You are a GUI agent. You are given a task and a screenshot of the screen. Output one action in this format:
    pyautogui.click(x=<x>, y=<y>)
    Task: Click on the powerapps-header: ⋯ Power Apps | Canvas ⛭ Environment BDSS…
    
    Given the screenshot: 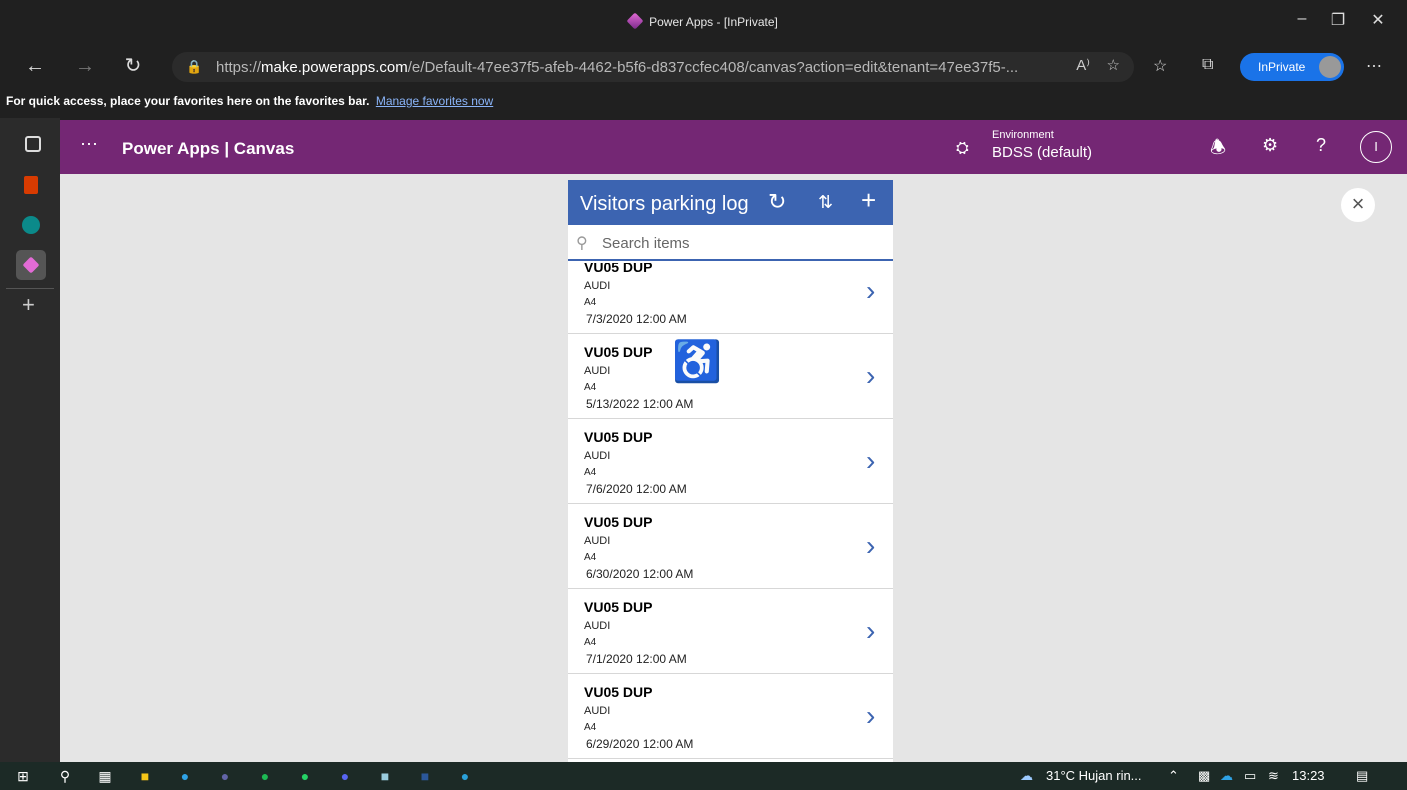 What is the action you would take?
    pyautogui.click(x=733, y=147)
    